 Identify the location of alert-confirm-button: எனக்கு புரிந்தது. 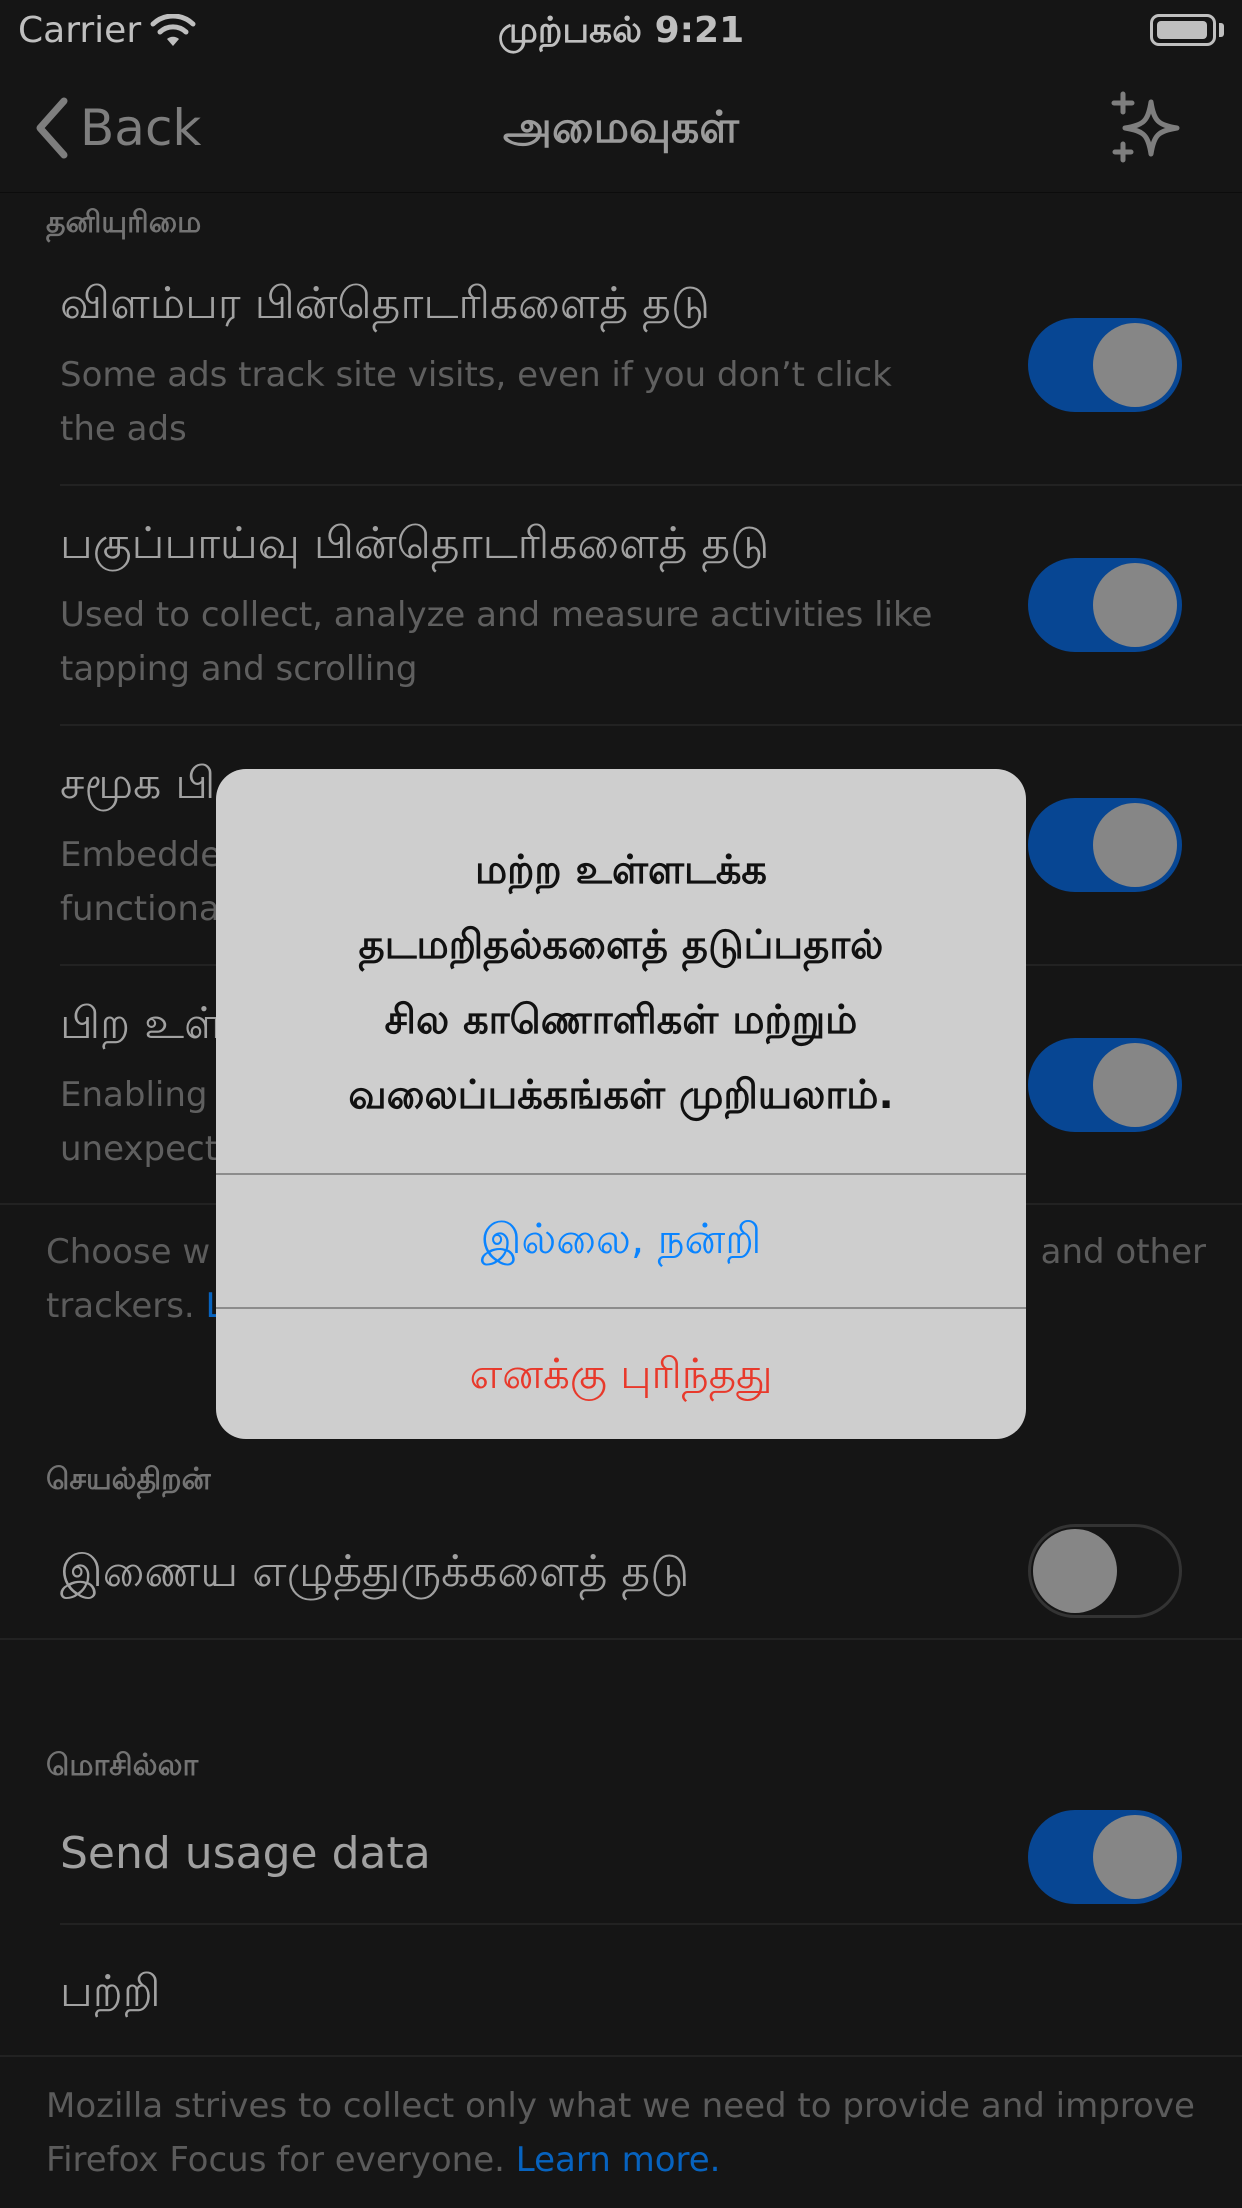
(621, 1374).